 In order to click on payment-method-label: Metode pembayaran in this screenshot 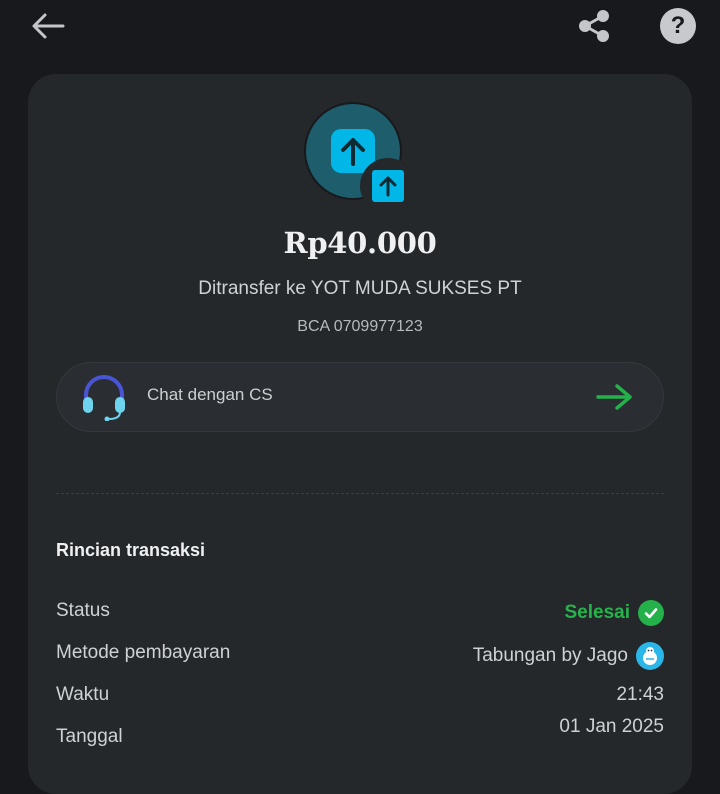, I will do `click(143, 652)`.